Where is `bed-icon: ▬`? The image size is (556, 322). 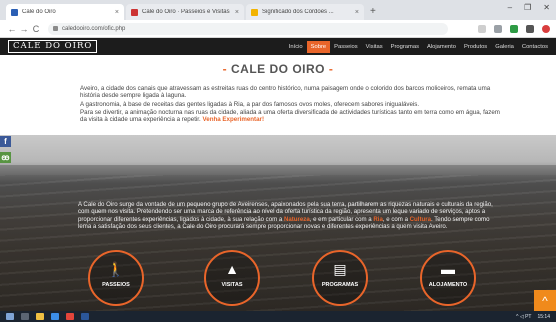 bed-icon: ▬ is located at coordinates (448, 269).